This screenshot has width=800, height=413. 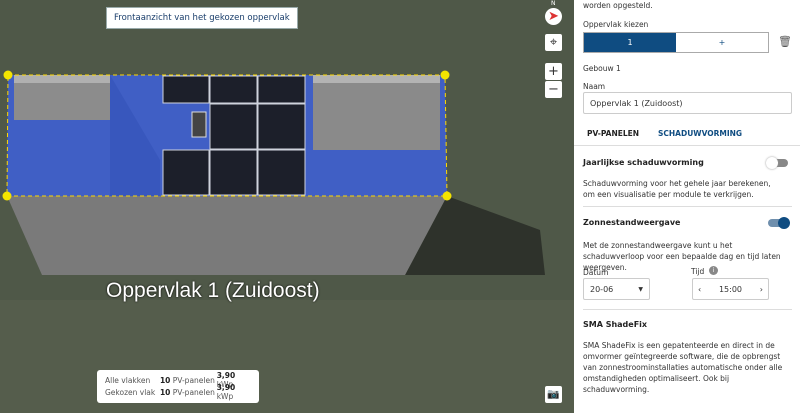 What do you see at coordinates (630, 42) in the screenshot?
I see `surface-1-button: 1` at bounding box center [630, 42].